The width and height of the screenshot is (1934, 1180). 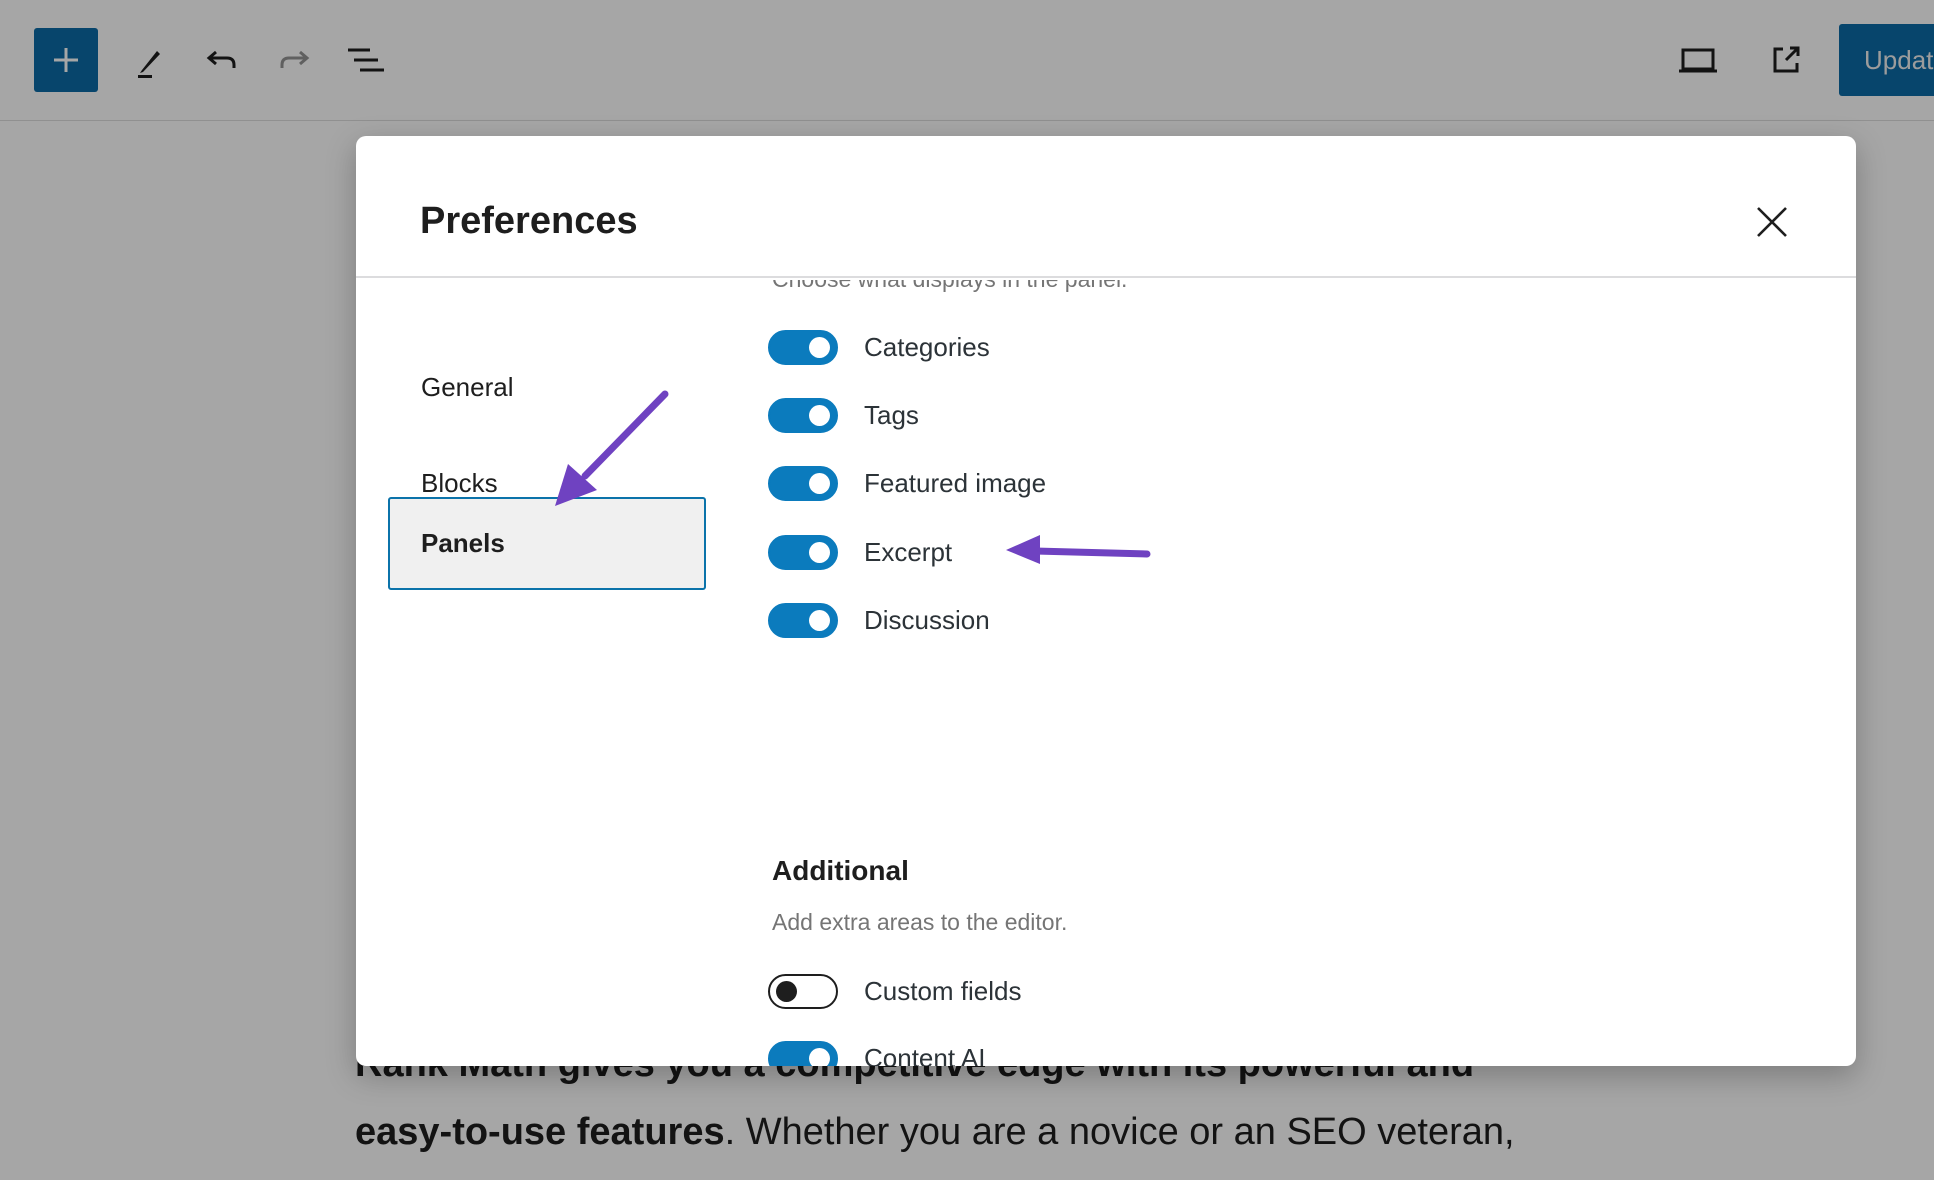 I want to click on custom-fields-toggle, so click(x=803, y=991).